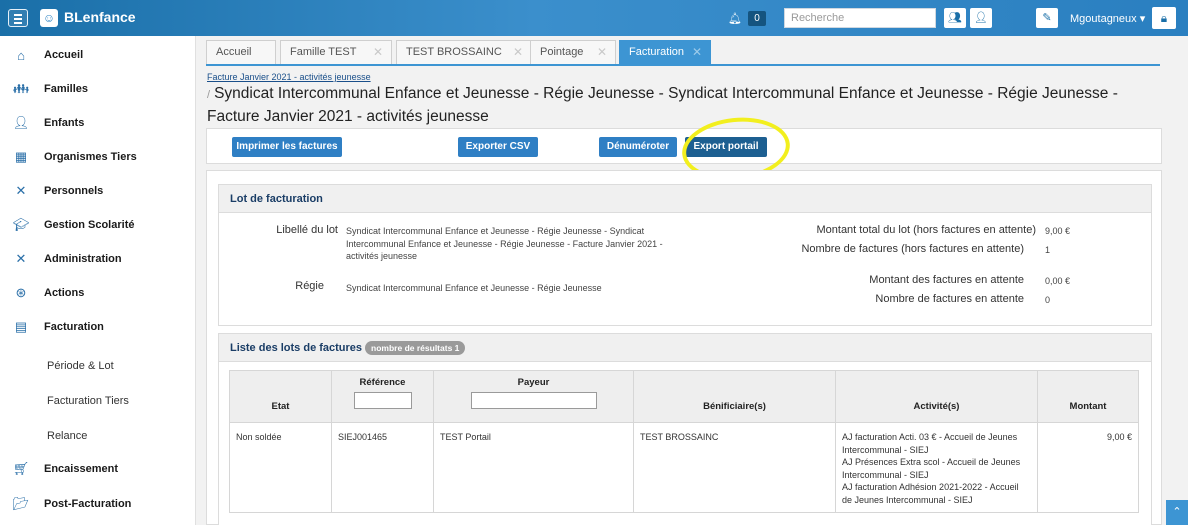 This screenshot has height=525, width=1188. Describe the element at coordinates (296, 348) in the screenshot. I see `invoice-list-title: Liste des lots de factures` at that location.